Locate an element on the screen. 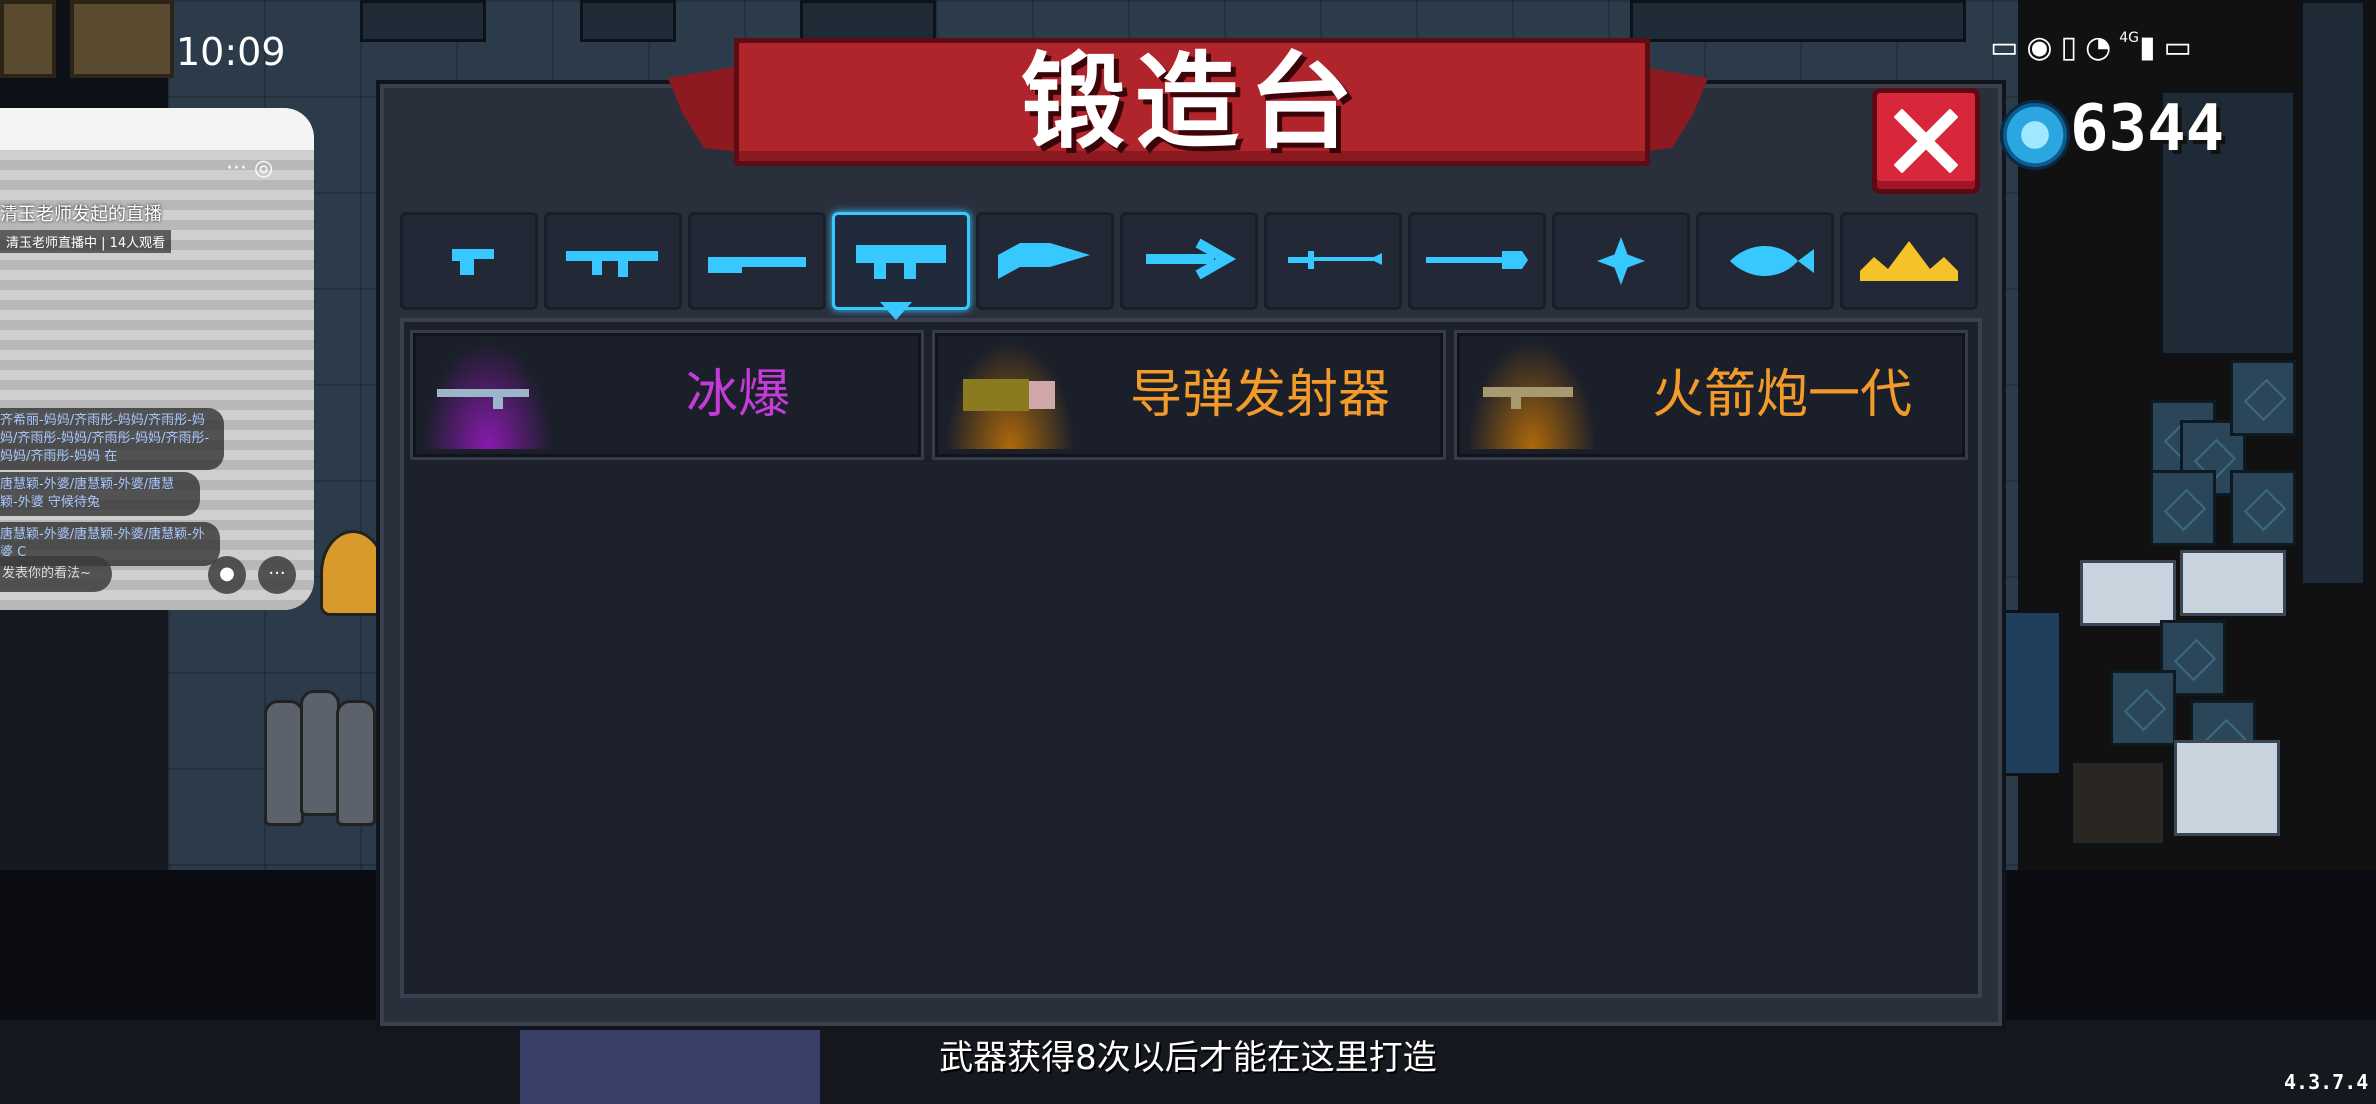 The image size is (2376, 1104). version-label: 4.3.7.4 is located at coordinates (2326, 1082).